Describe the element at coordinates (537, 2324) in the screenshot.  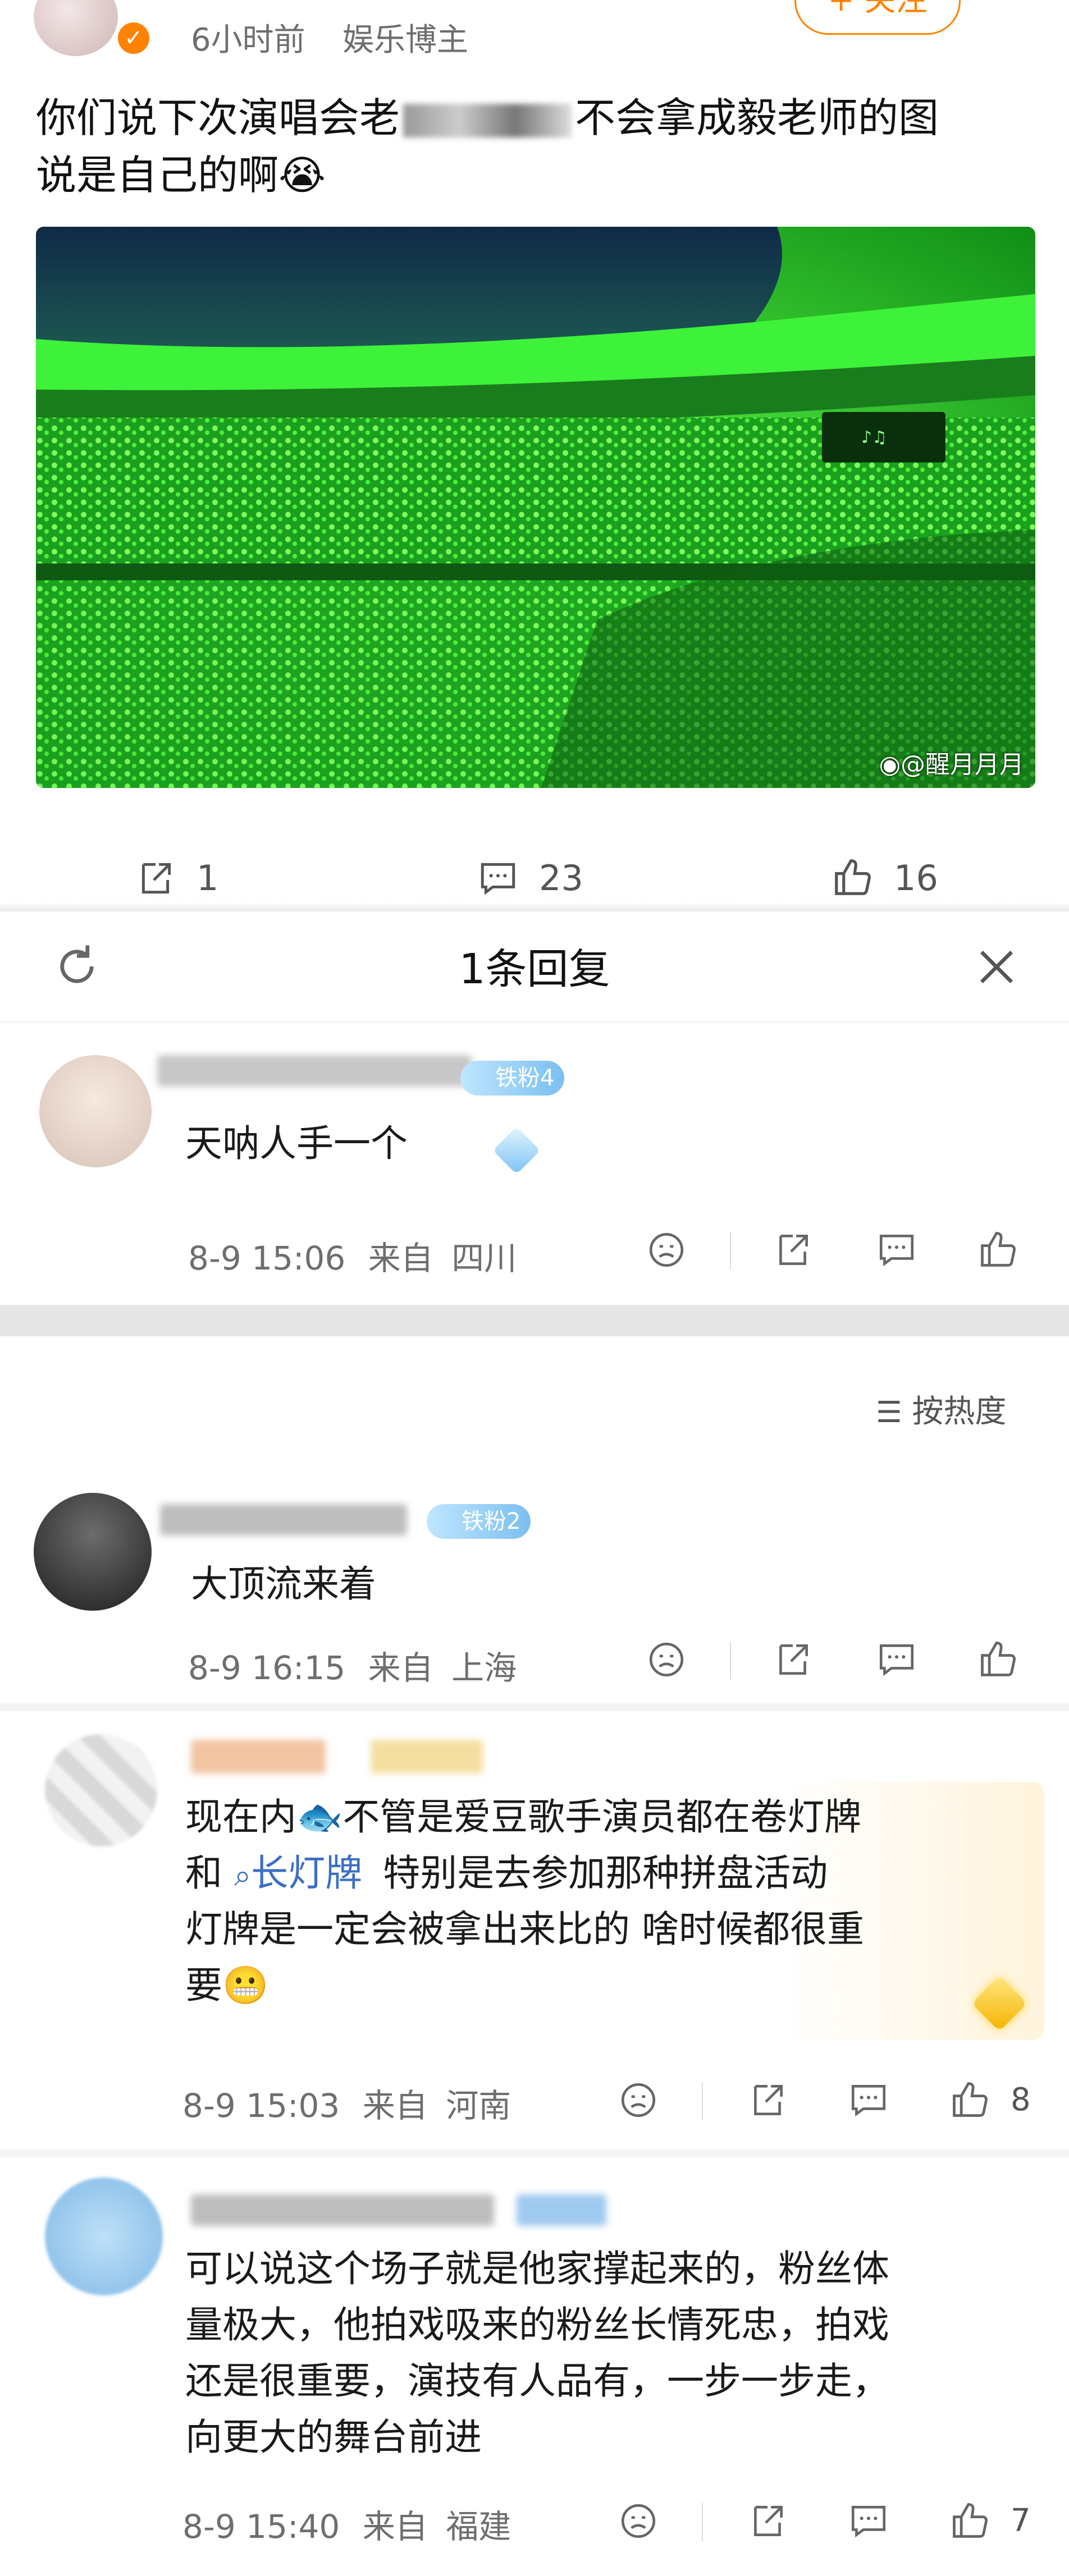
I see `comment-text: 量极大，他拍戏吸来的粉丝长情死忠，拍戏` at that location.